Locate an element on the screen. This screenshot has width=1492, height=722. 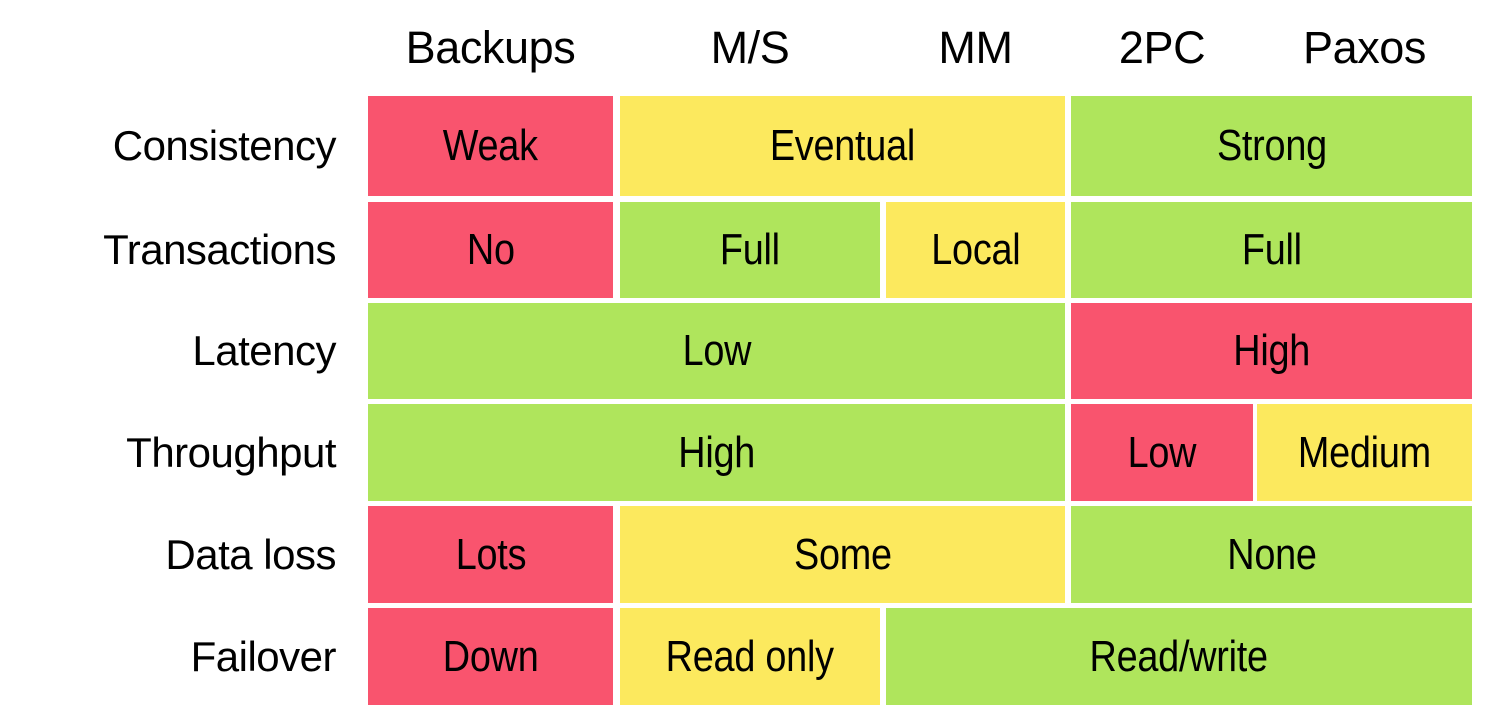
cell-value: Eventual is located at coordinates (842, 145).